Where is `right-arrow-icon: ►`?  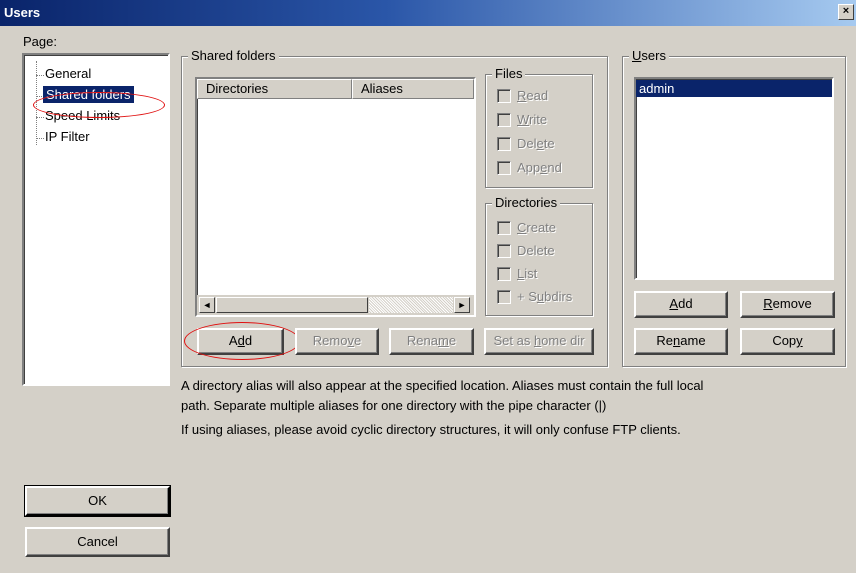 right-arrow-icon: ► is located at coordinates (462, 305).